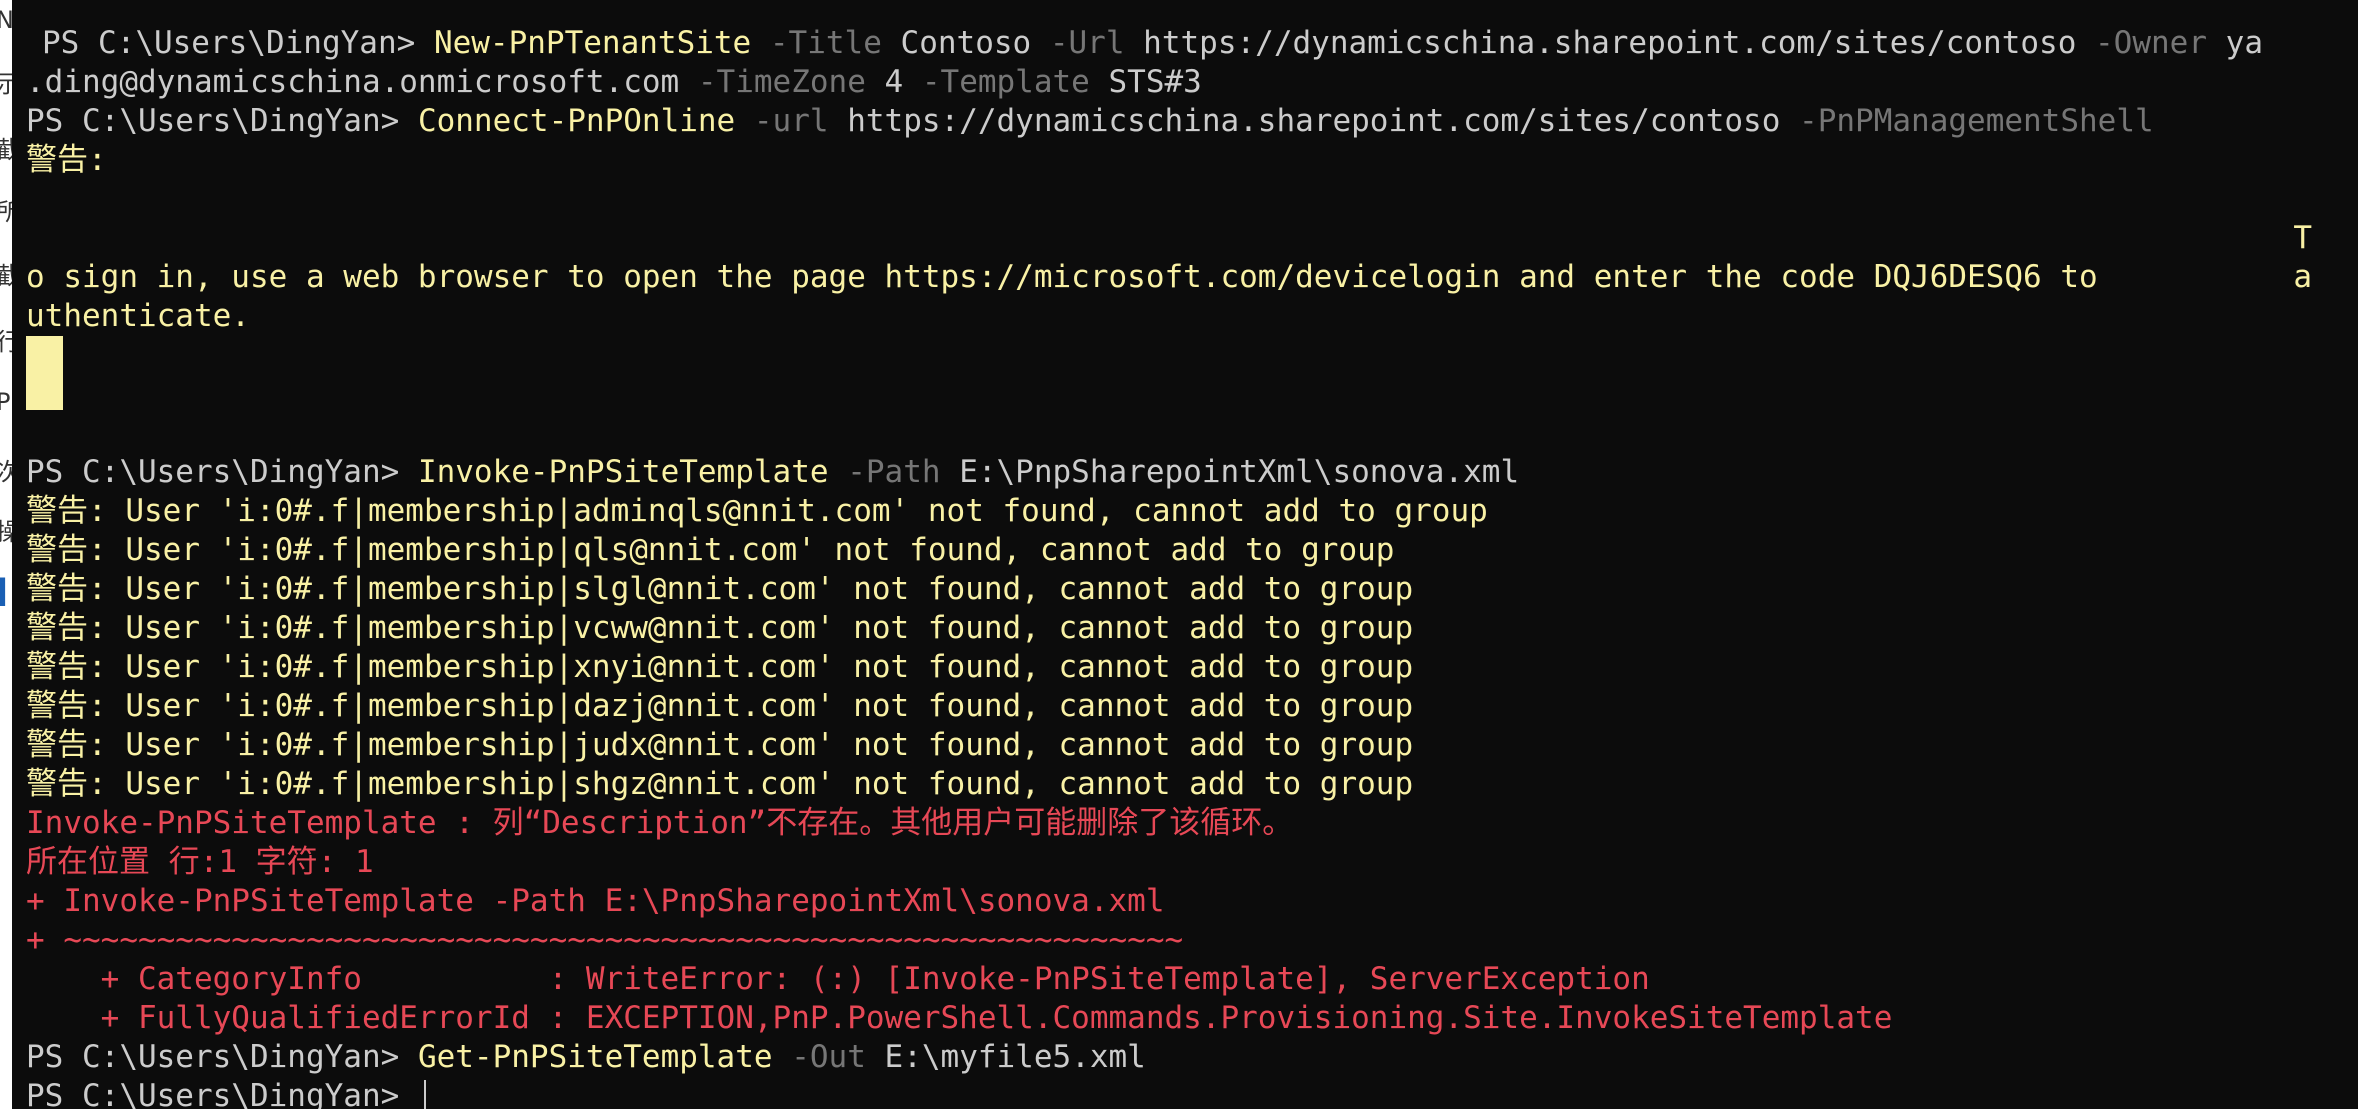 This screenshot has height=1109, width=2358. Describe the element at coordinates (1967, 121) in the screenshot. I see `parameter: -PnPManagementShell` at that location.